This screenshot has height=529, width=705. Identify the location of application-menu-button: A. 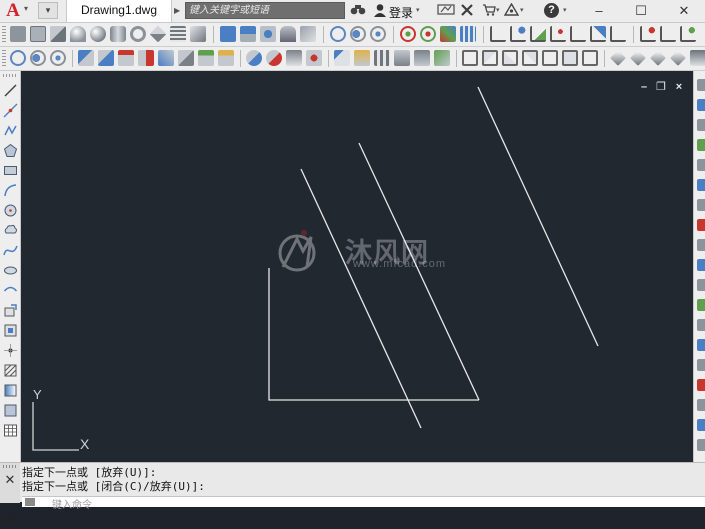
(13, 11).